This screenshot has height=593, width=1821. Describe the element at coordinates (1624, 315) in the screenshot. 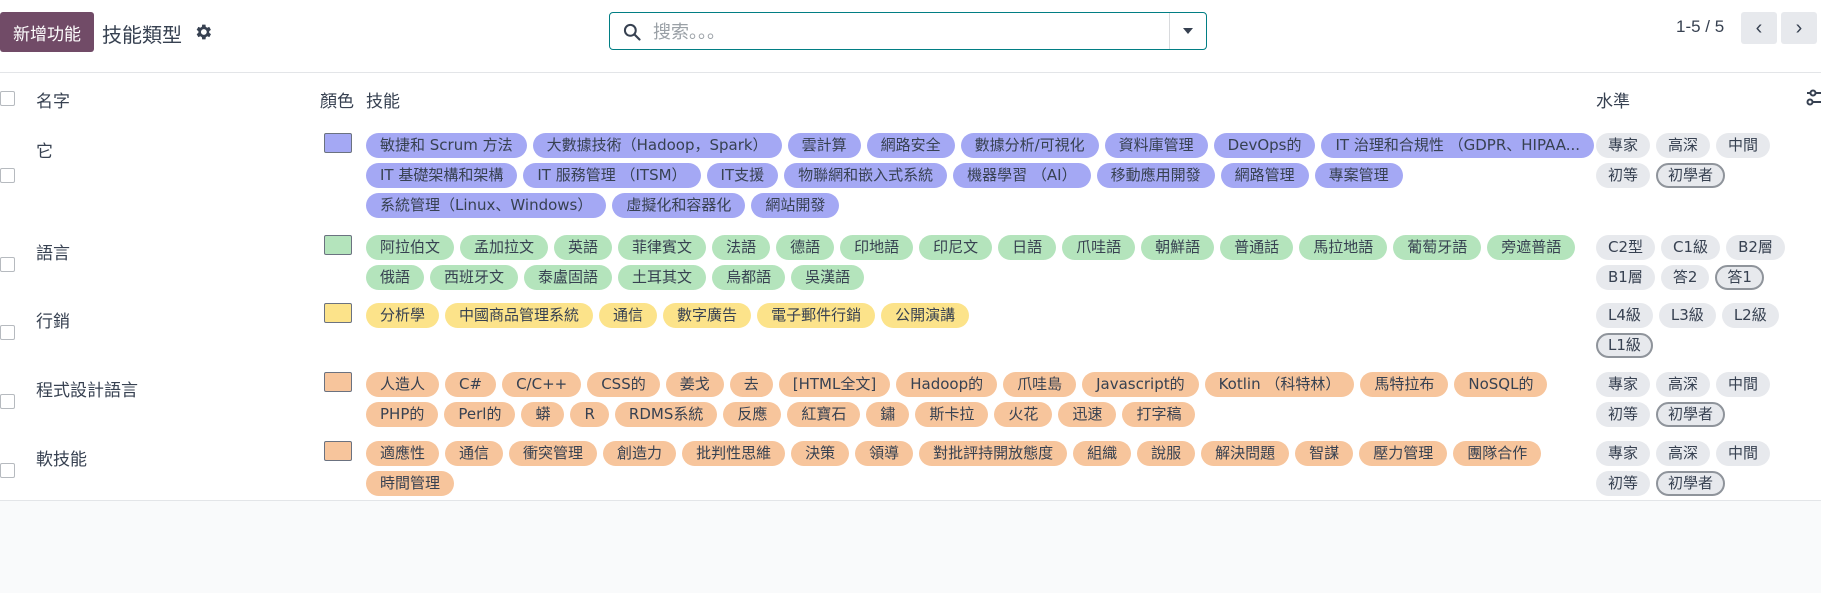

I see `level-tag: L4級` at that location.